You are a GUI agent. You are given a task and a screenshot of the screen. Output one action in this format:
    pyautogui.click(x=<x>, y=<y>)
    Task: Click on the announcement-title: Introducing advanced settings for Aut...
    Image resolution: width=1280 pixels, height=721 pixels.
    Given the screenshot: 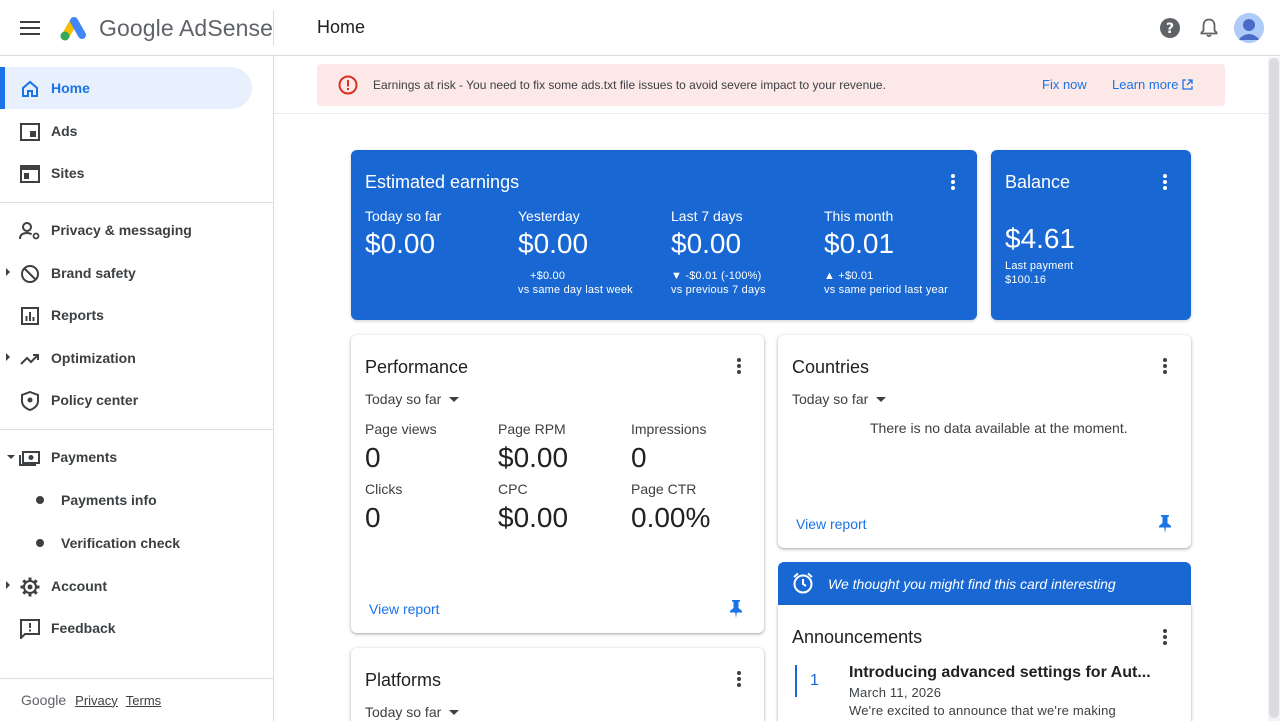 What is the action you would take?
    pyautogui.click(x=1000, y=673)
    